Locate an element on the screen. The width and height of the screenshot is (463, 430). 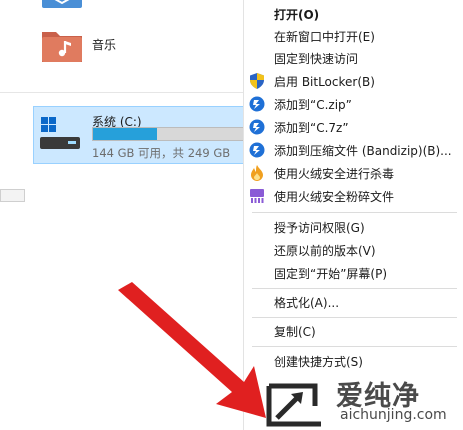
shield-icon is located at coordinates (257, 81).